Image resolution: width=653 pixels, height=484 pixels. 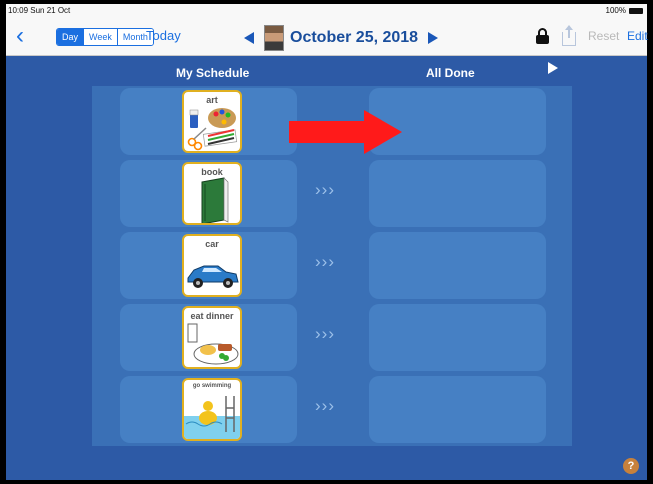 What do you see at coordinates (636, 10) in the screenshot?
I see `battery-icon` at bounding box center [636, 10].